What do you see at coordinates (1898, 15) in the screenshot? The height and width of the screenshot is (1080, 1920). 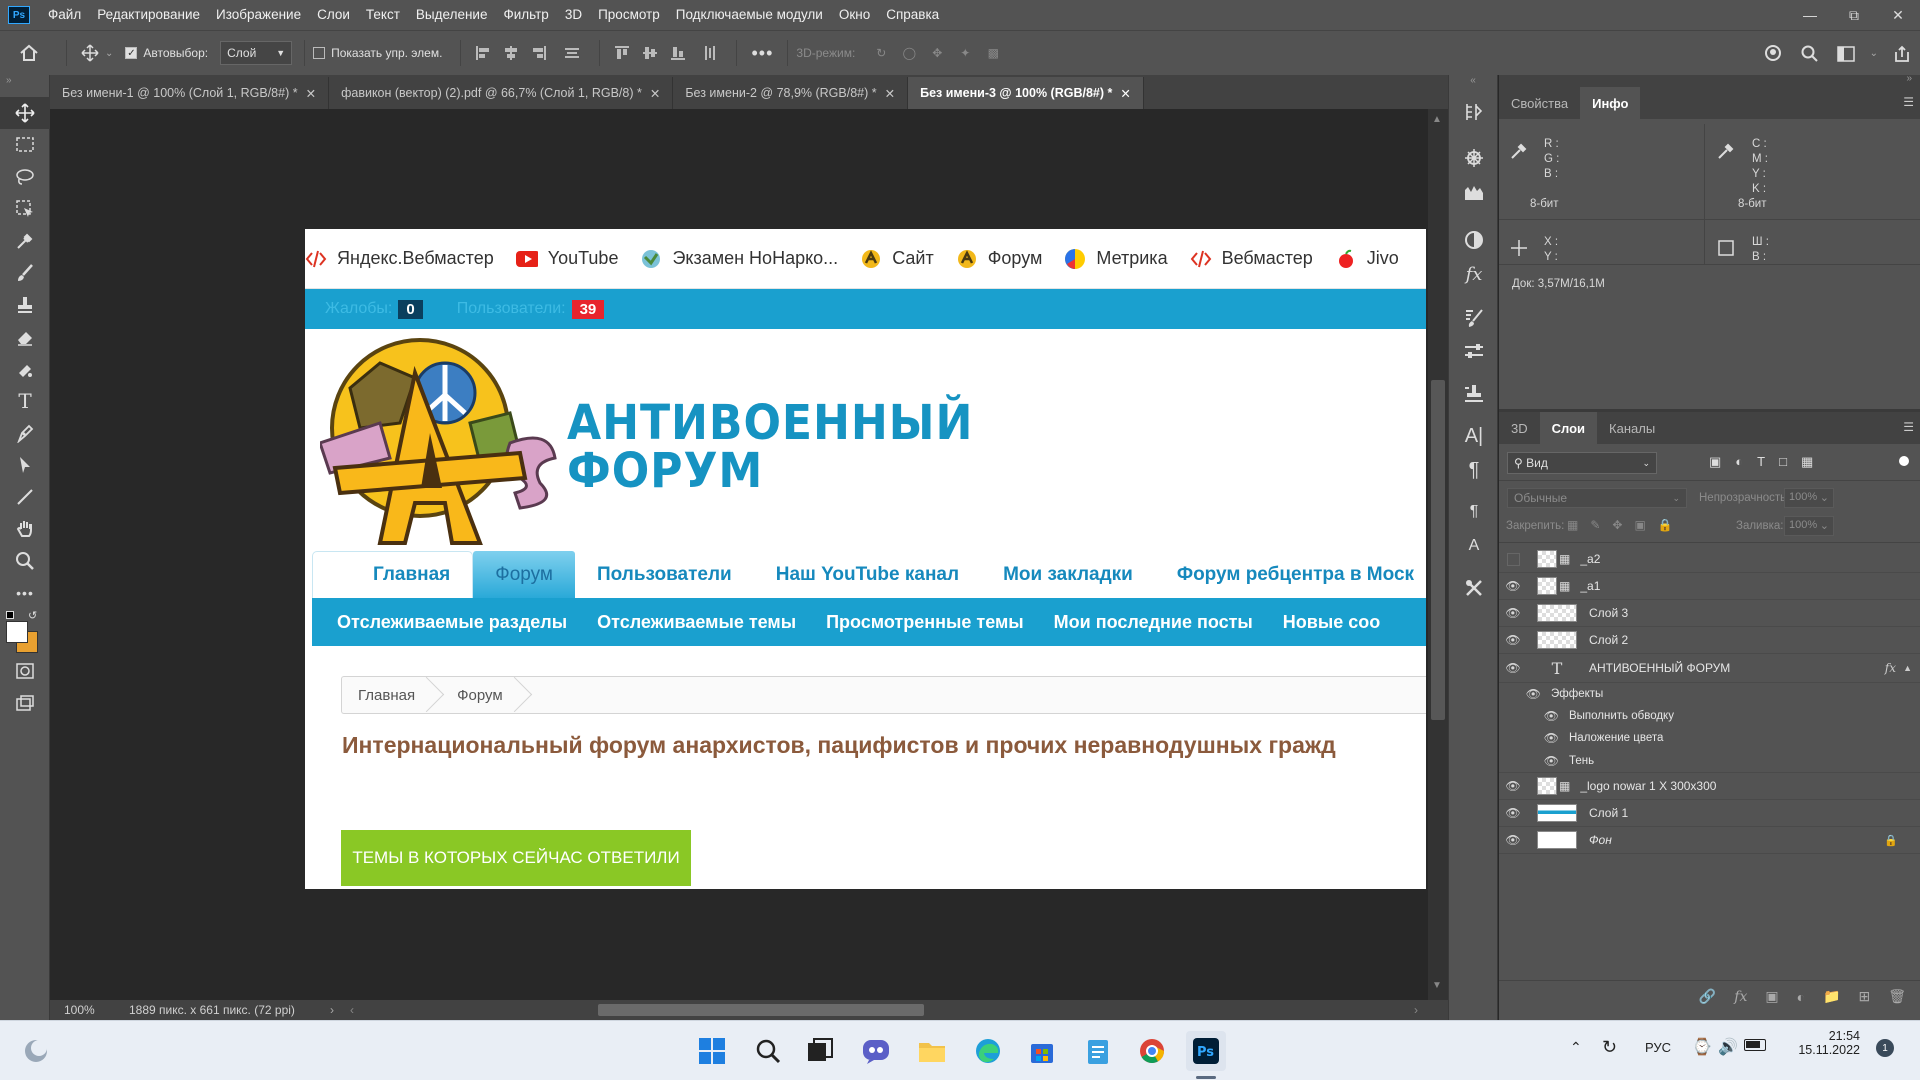 I see `close-icon: ✕` at bounding box center [1898, 15].